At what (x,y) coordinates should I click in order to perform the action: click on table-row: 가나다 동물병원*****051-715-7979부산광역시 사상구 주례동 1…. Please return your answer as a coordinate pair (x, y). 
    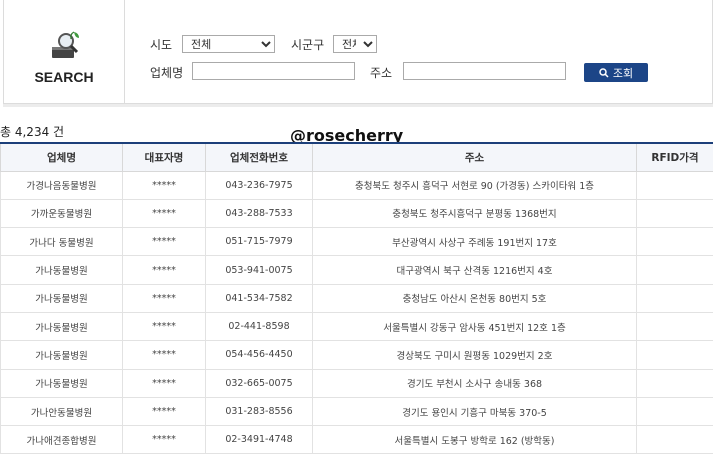
    Looking at the image, I should click on (357, 242).